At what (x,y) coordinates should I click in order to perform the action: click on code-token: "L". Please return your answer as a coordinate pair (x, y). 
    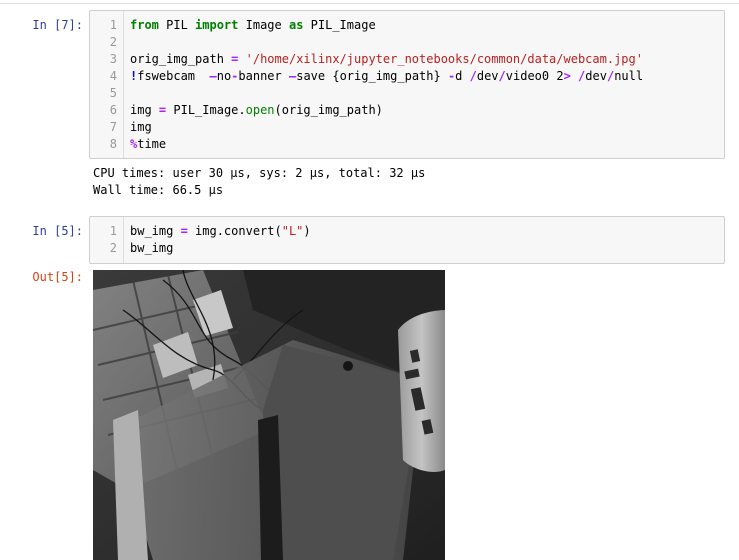
    Looking at the image, I should click on (292, 231).